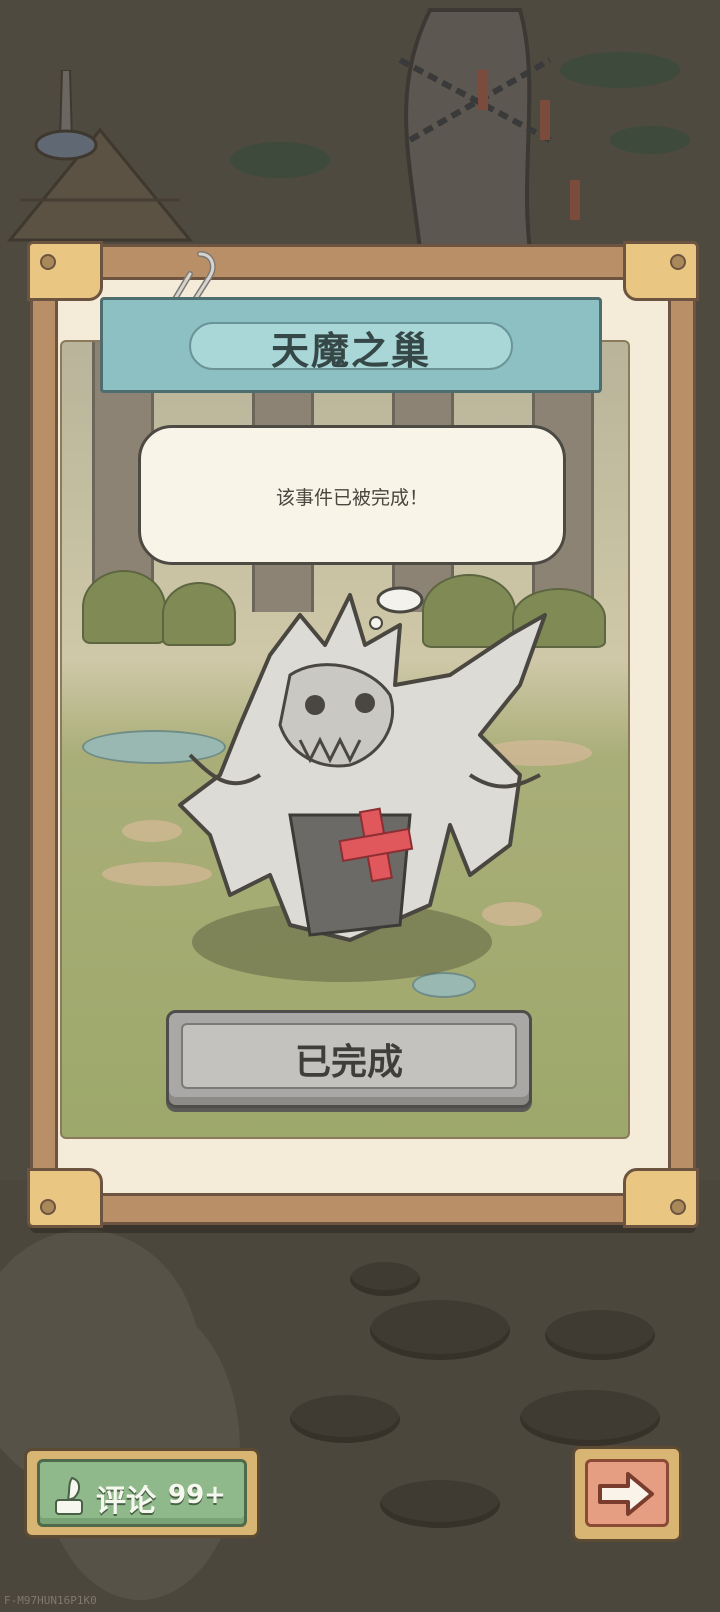  What do you see at coordinates (351, 498) in the screenshot?
I see `event-message: 该事件已被完成！` at bounding box center [351, 498].